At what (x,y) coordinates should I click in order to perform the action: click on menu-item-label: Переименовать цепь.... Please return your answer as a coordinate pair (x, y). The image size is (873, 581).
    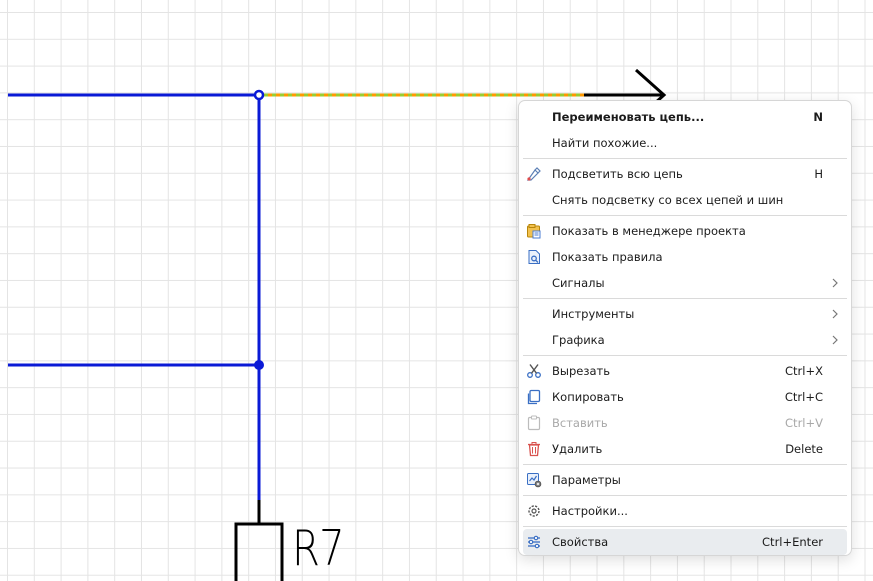
    Looking at the image, I should click on (628, 117).